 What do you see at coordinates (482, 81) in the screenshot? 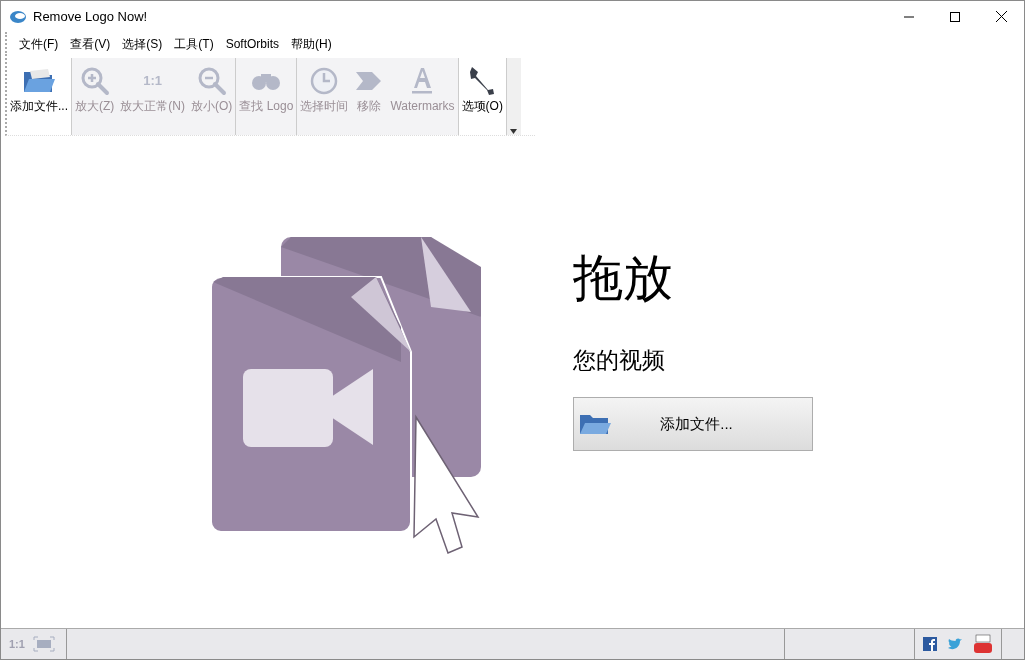
I see `wrench-icon` at bounding box center [482, 81].